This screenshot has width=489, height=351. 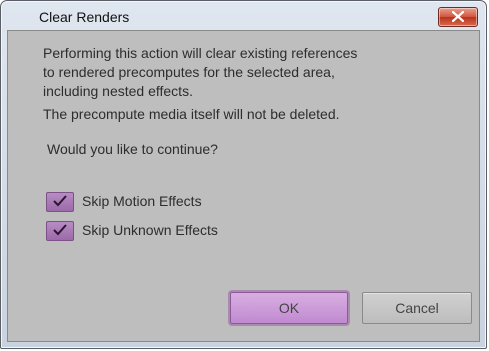 I want to click on ok-button: OK, so click(x=289, y=308).